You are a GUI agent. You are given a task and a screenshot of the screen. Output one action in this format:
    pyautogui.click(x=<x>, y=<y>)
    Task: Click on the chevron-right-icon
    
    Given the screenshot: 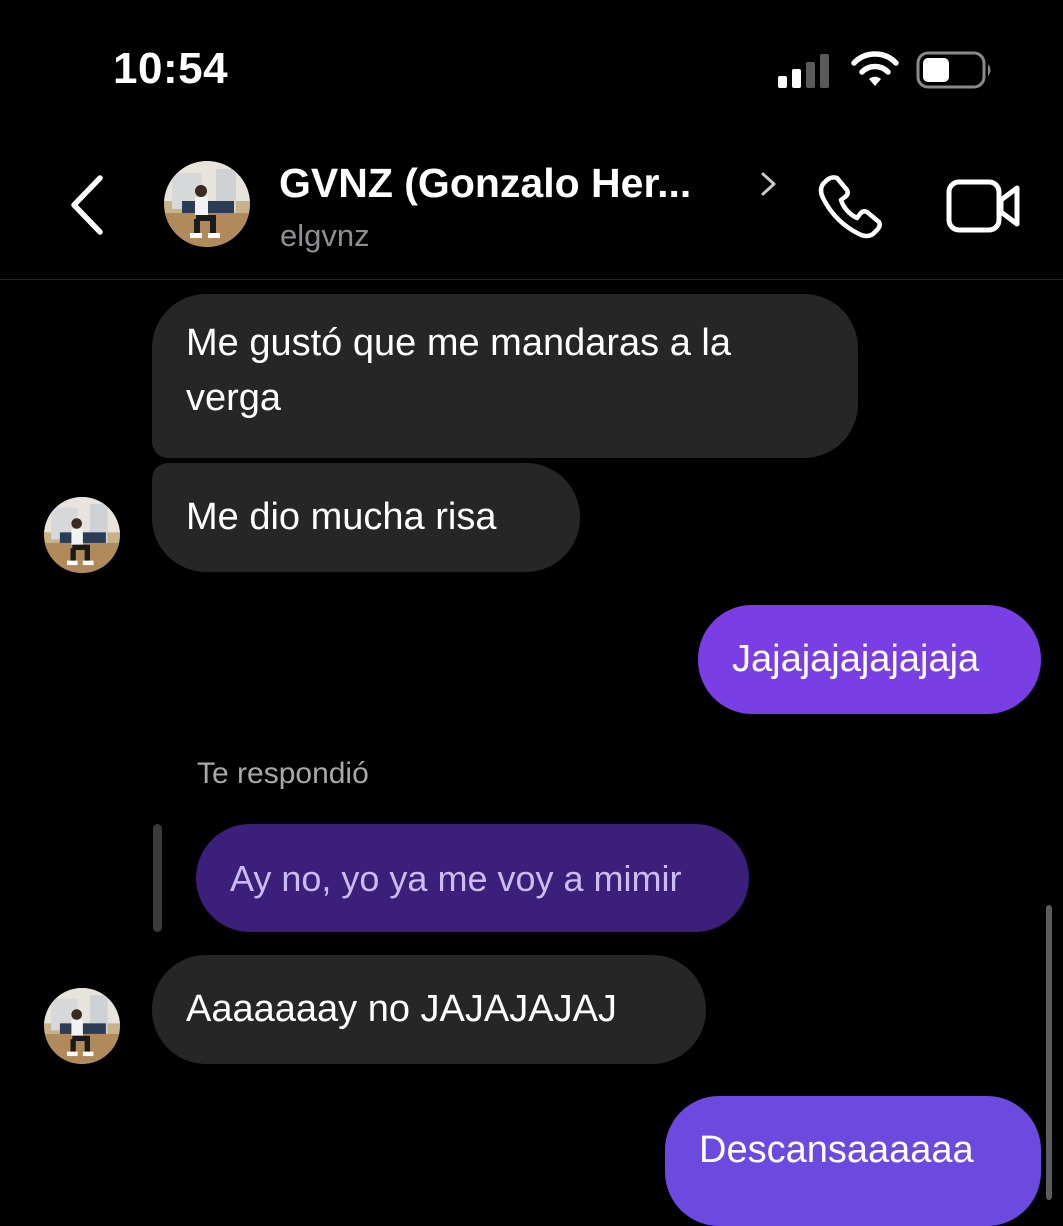 What is the action you would take?
    pyautogui.click(x=769, y=184)
    